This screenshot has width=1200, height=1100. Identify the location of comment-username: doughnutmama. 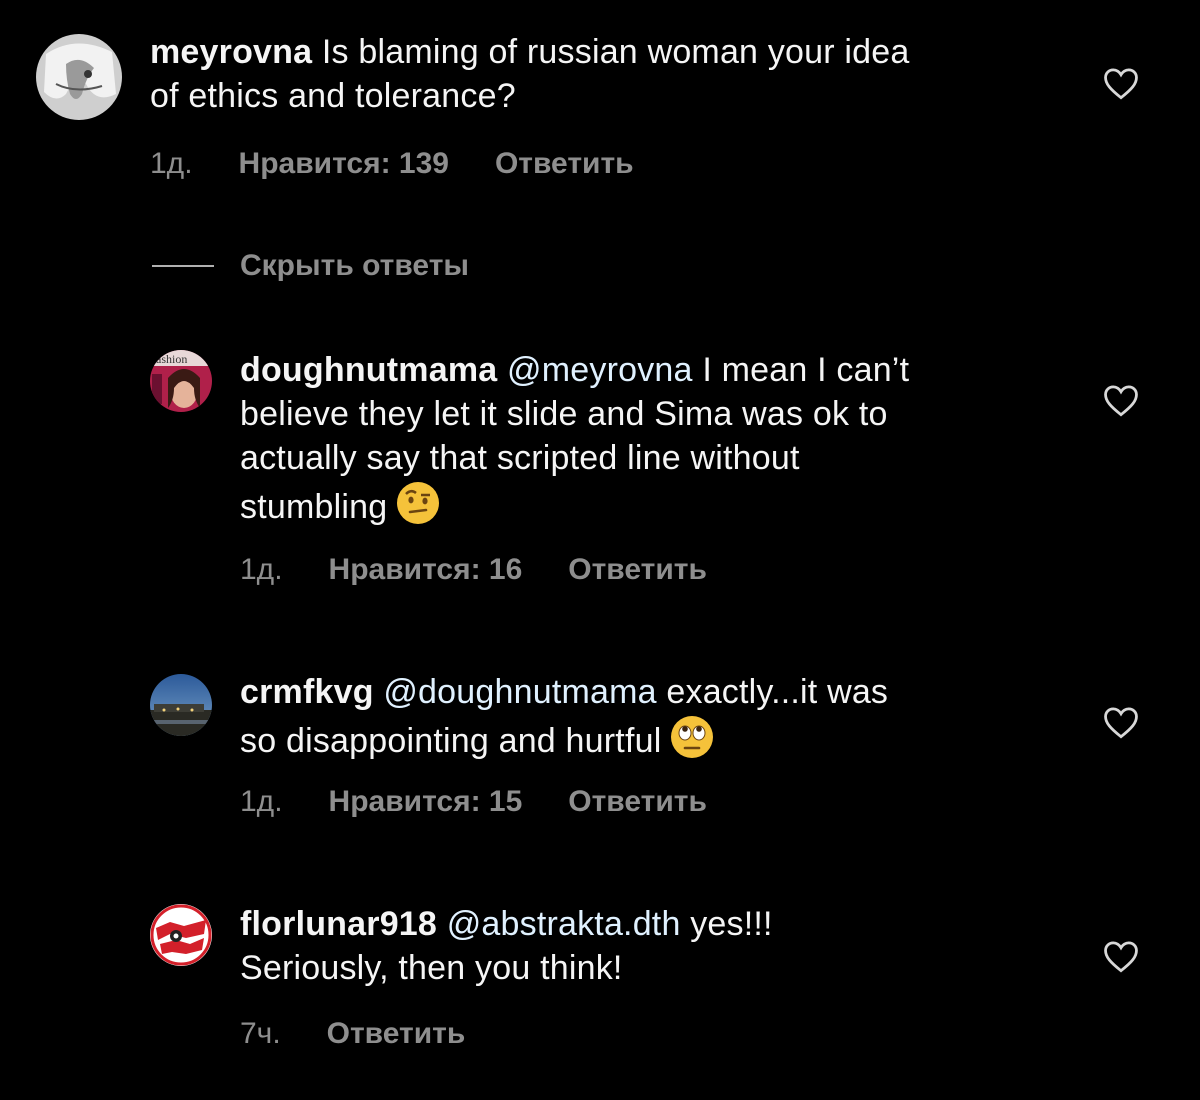
(368, 370).